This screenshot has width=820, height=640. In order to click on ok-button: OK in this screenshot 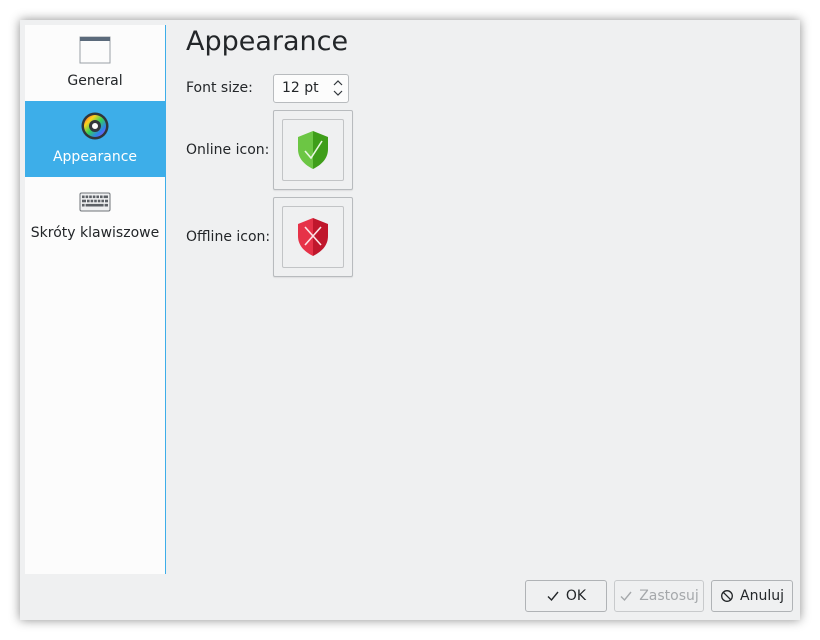, I will do `click(566, 596)`.